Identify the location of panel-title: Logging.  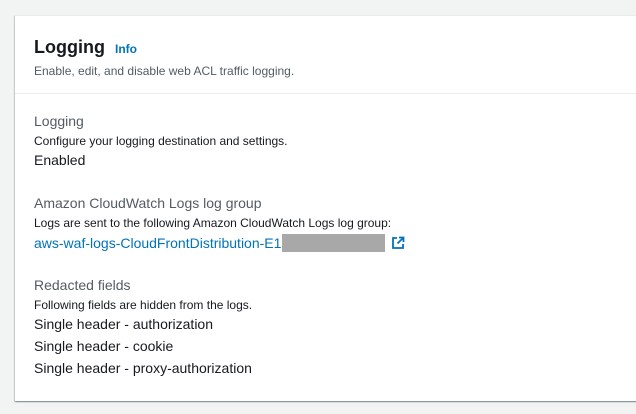
(69, 47).